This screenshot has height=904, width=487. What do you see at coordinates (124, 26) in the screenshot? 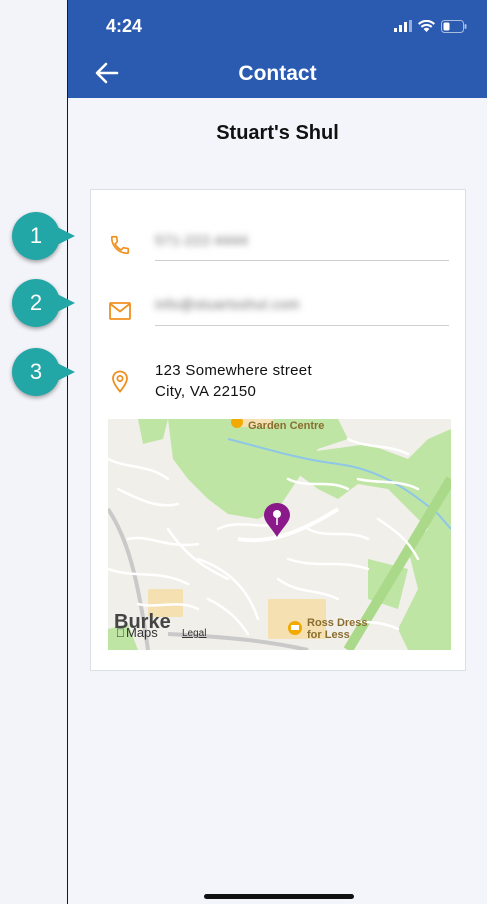
I see `status-time: 4:24` at bounding box center [124, 26].